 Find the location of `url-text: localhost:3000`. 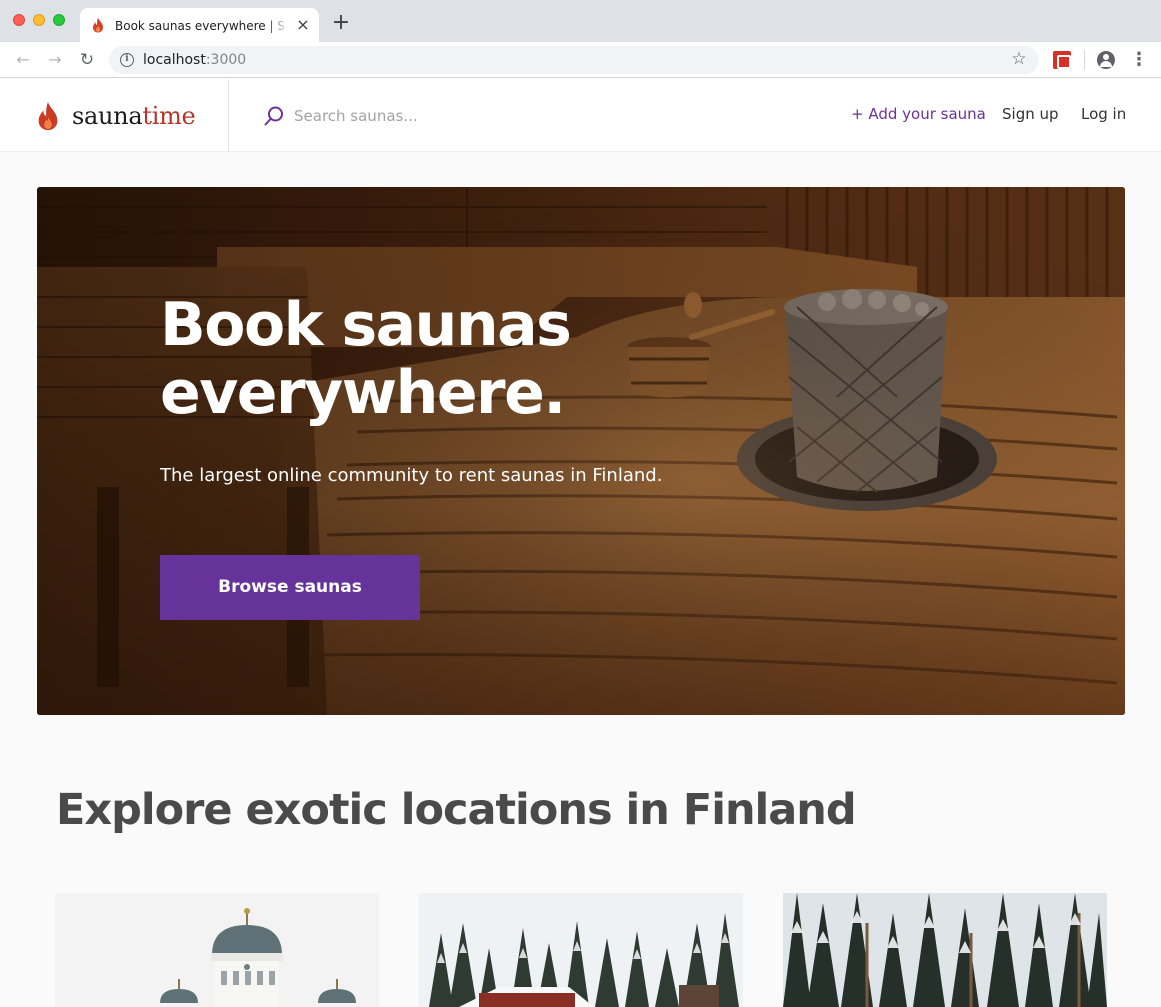

url-text: localhost:3000 is located at coordinates (194, 60).